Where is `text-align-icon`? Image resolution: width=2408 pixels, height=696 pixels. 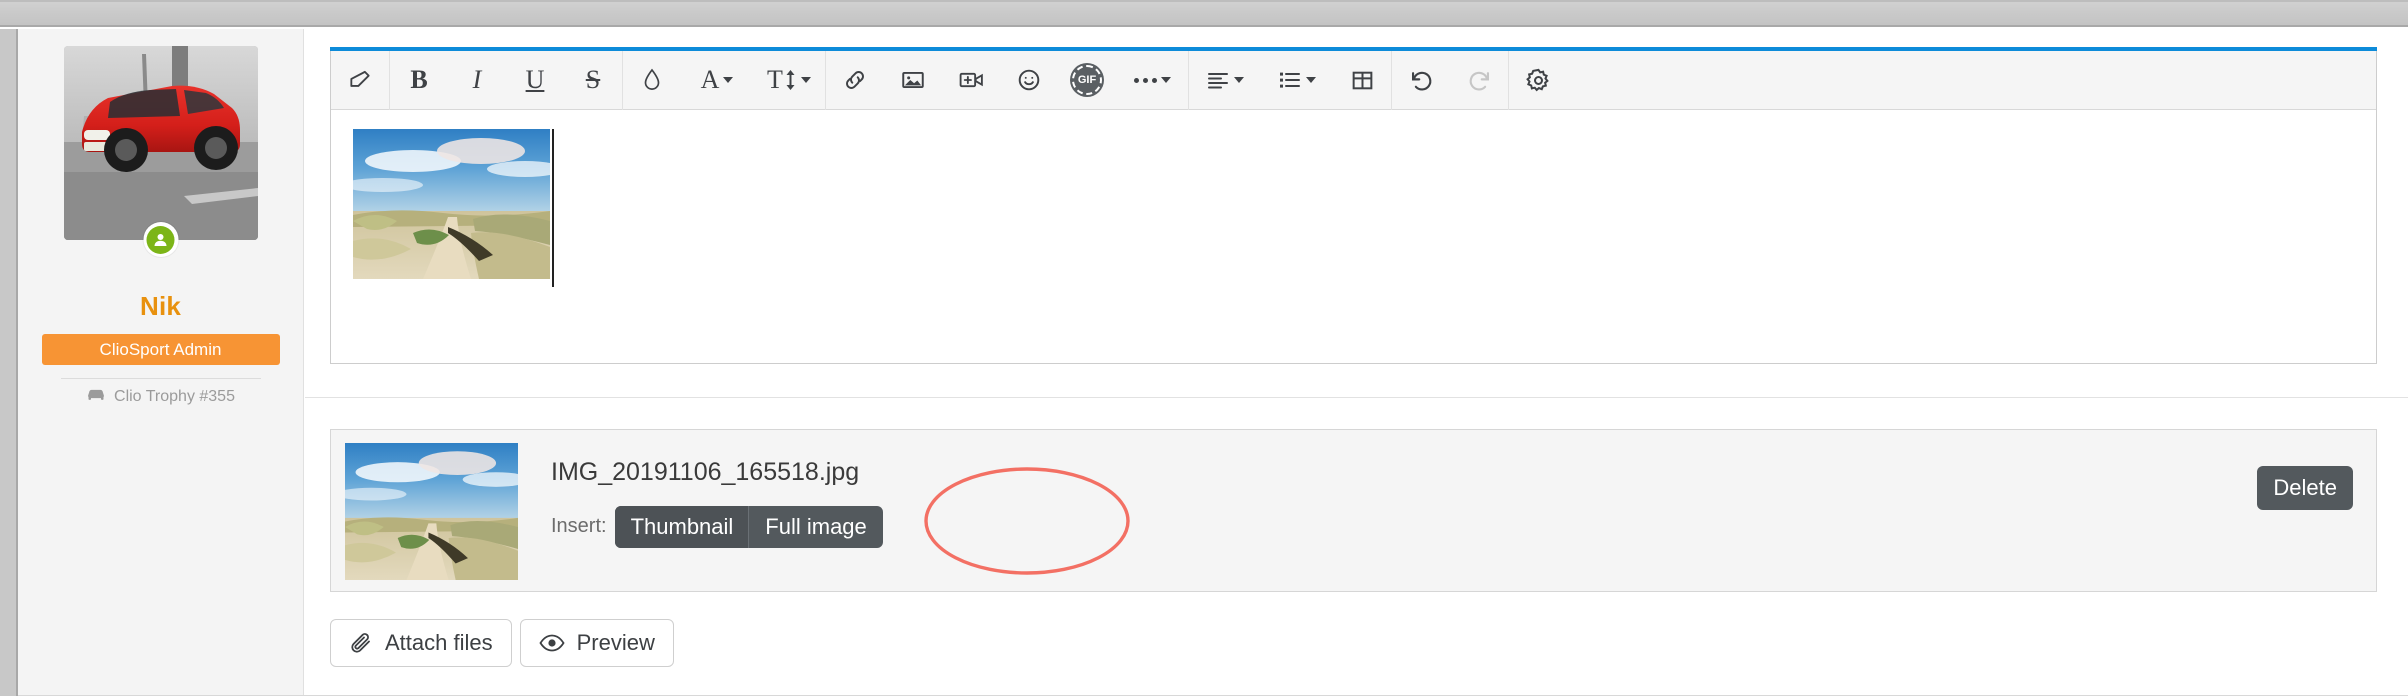
text-align-icon is located at coordinates (1225, 80).